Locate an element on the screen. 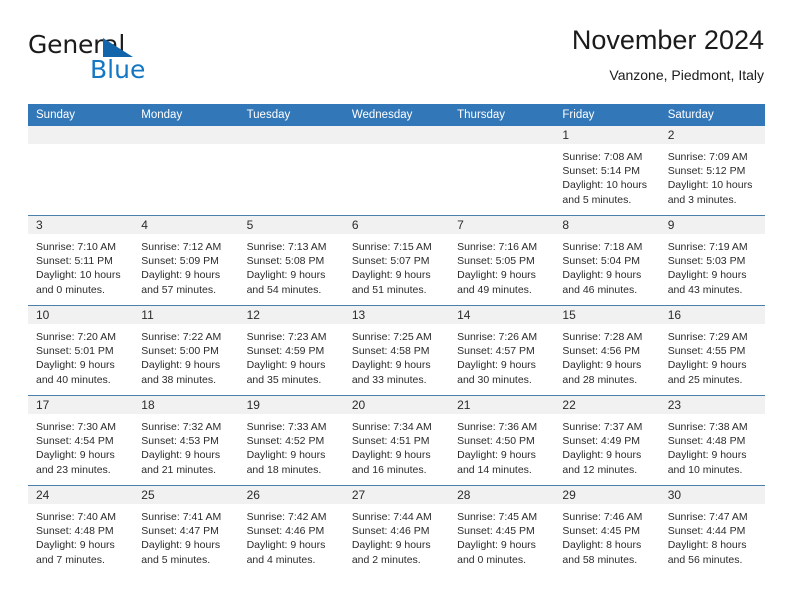 The height and width of the screenshot is (612, 792). day-number: 12 is located at coordinates (291, 315).